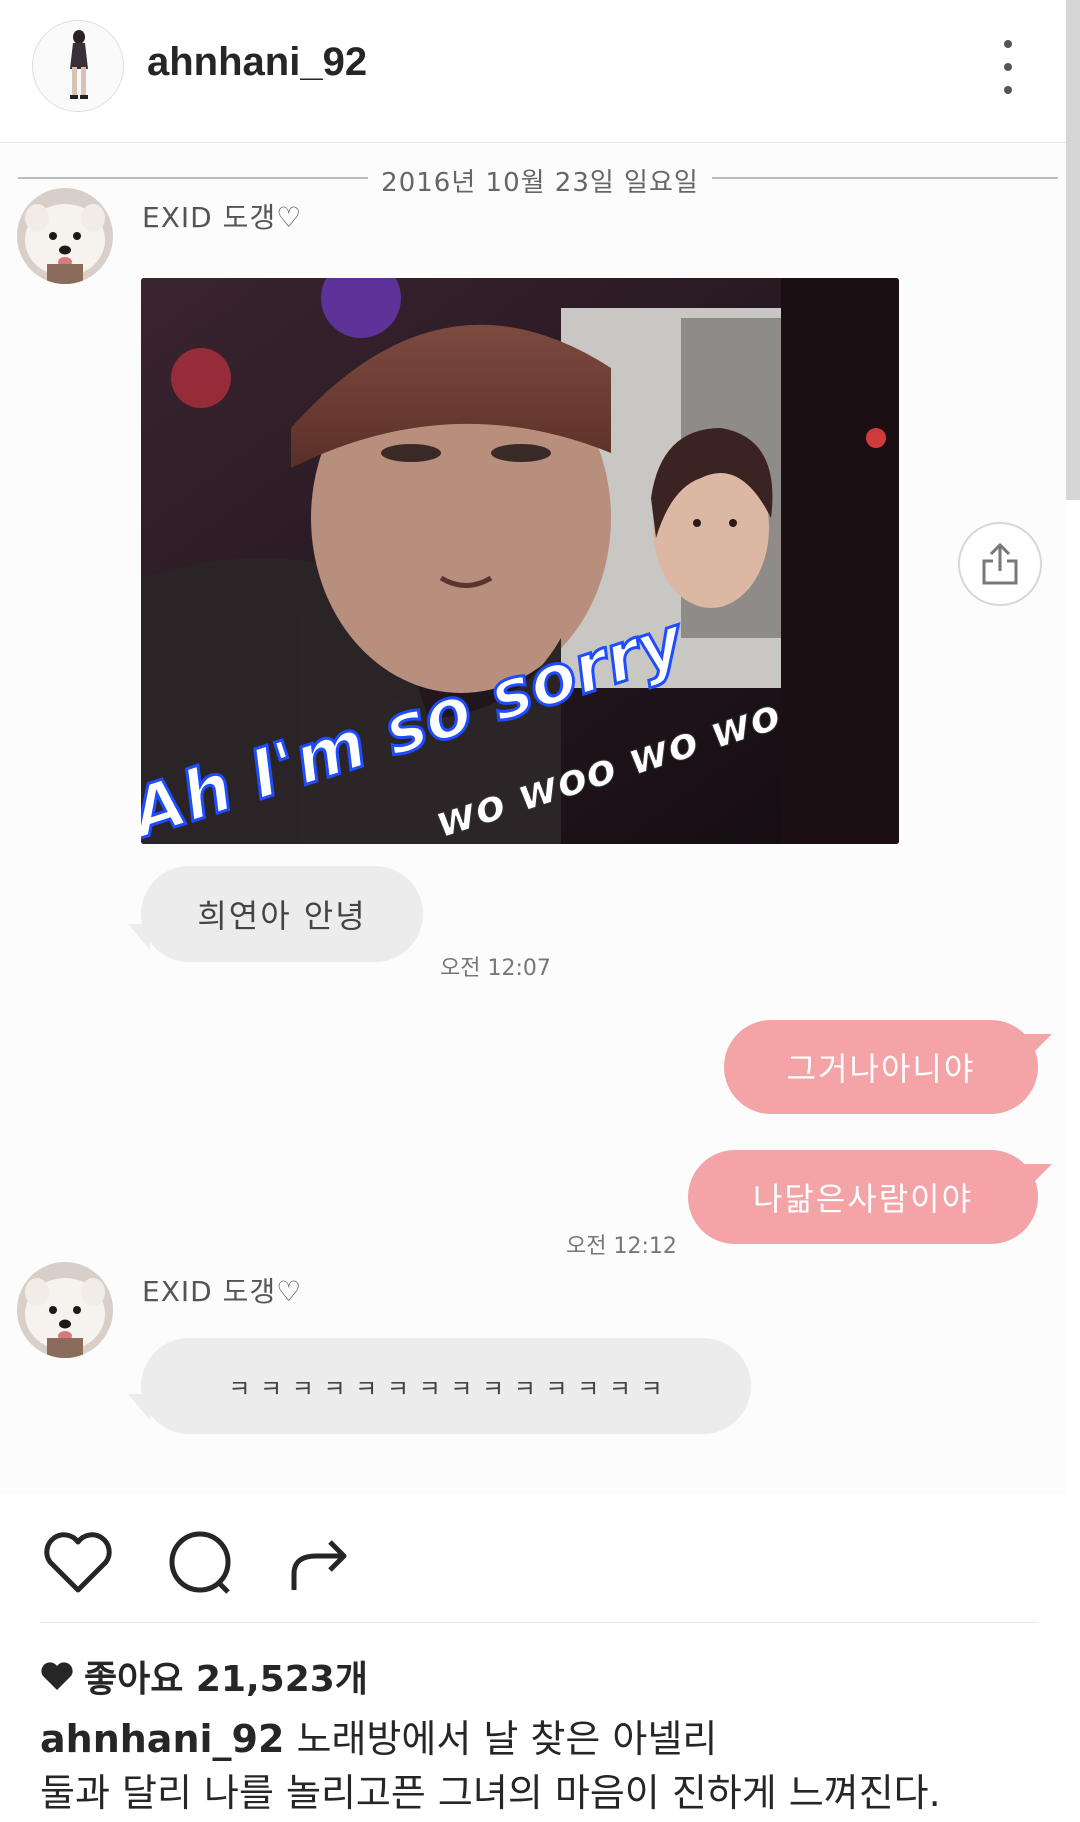  I want to click on post-username: ahnhani_92, so click(257, 62).